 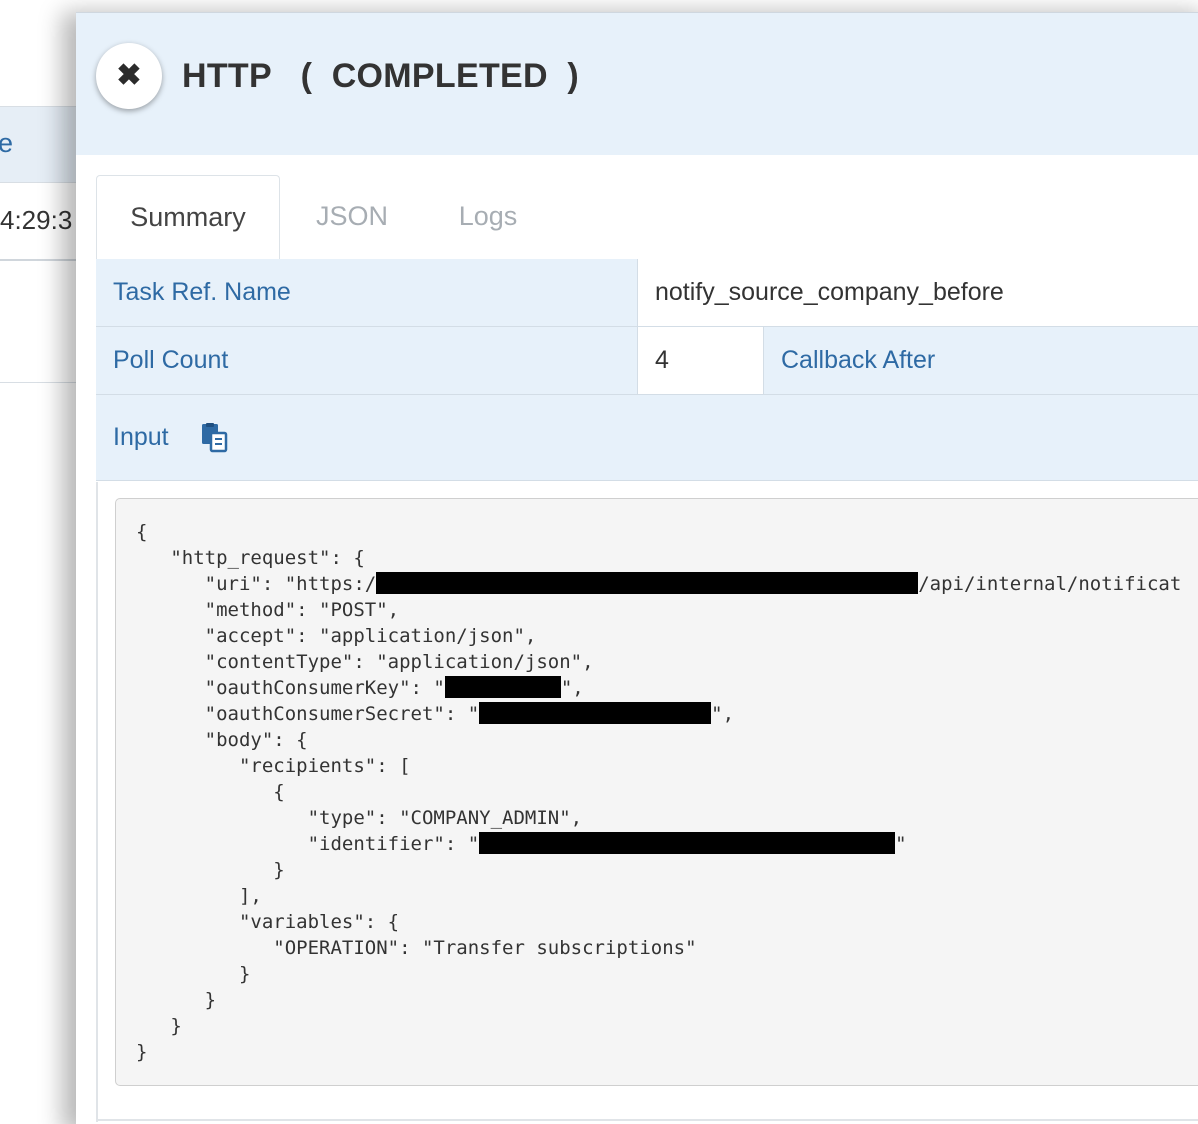 What do you see at coordinates (352, 216) in the screenshot?
I see `tab-json: JSON` at bounding box center [352, 216].